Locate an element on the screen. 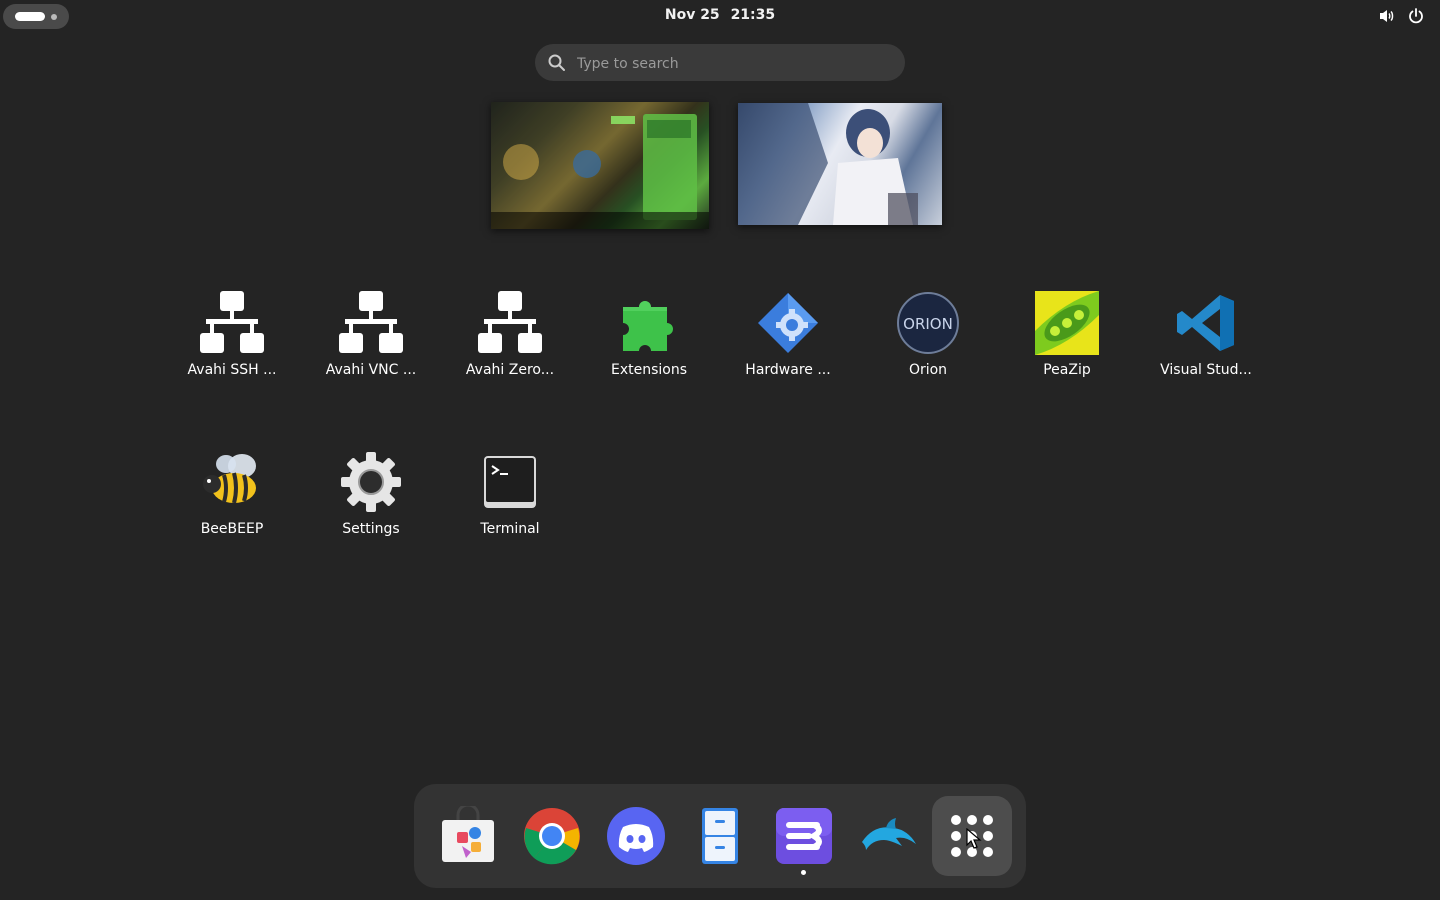 The height and width of the screenshot is (900, 1440). vscode-icon is located at coordinates (1205, 323).